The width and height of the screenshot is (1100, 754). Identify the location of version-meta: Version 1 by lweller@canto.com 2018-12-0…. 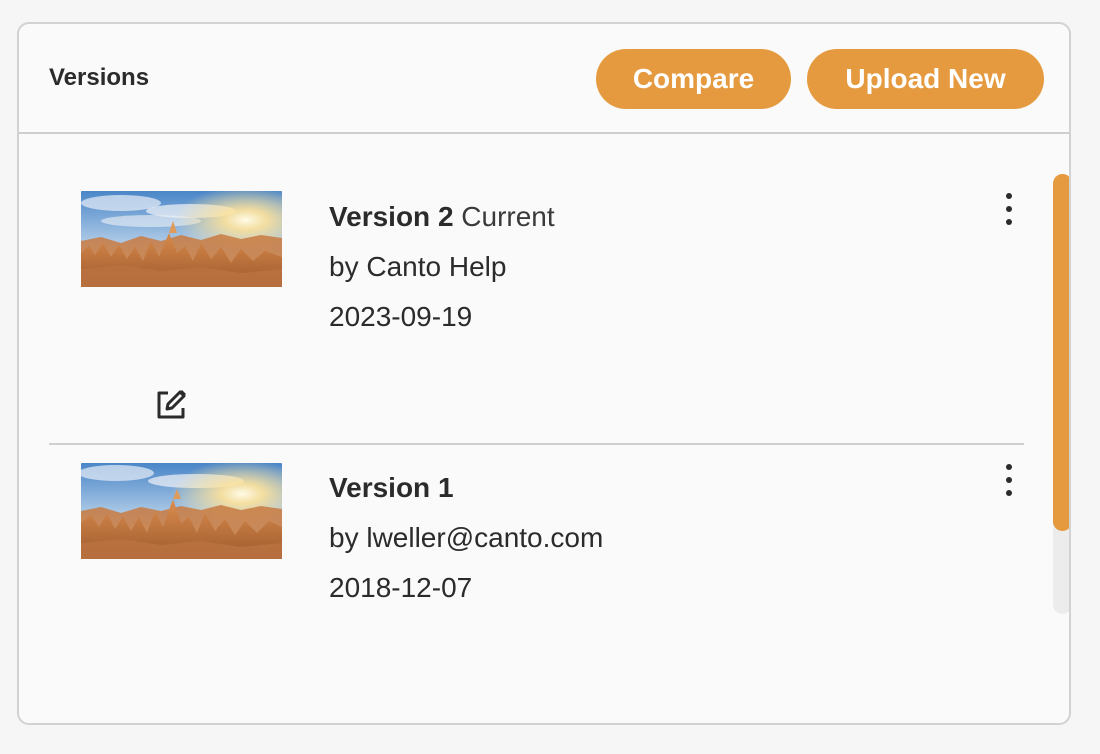
(466, 538).